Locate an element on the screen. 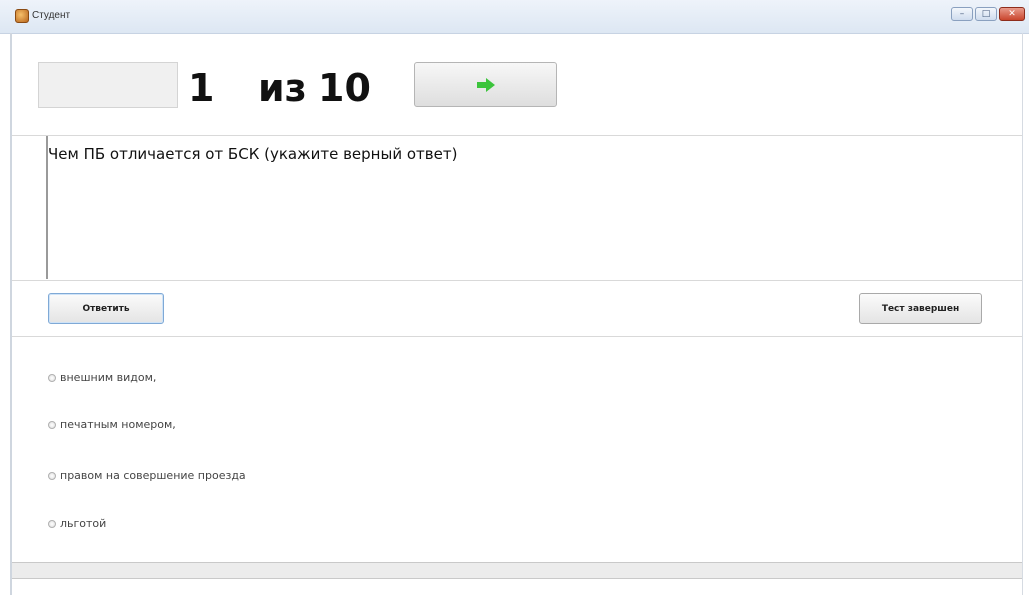 This screenshot has height=595, width=1029. timer-box is located at coordinates (108, 85).